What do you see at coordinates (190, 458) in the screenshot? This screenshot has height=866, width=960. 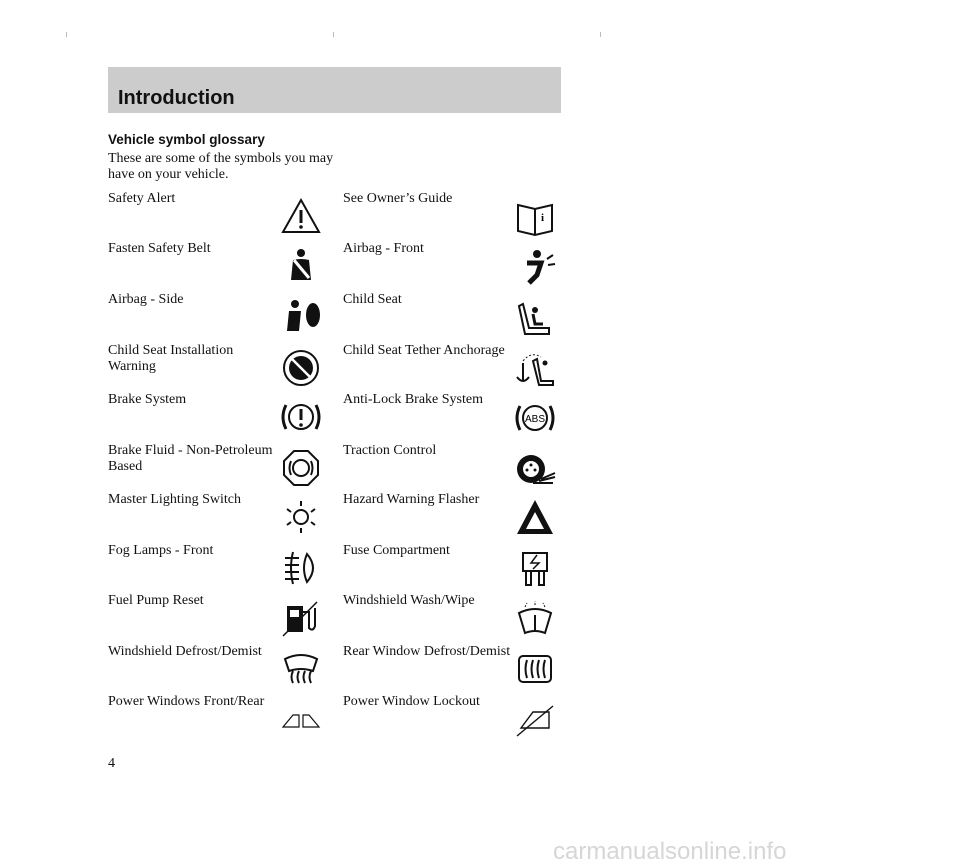 I see `symbol-label: Brake Fluid - Non-Petroleum Based` at bounding box center [190, 458].